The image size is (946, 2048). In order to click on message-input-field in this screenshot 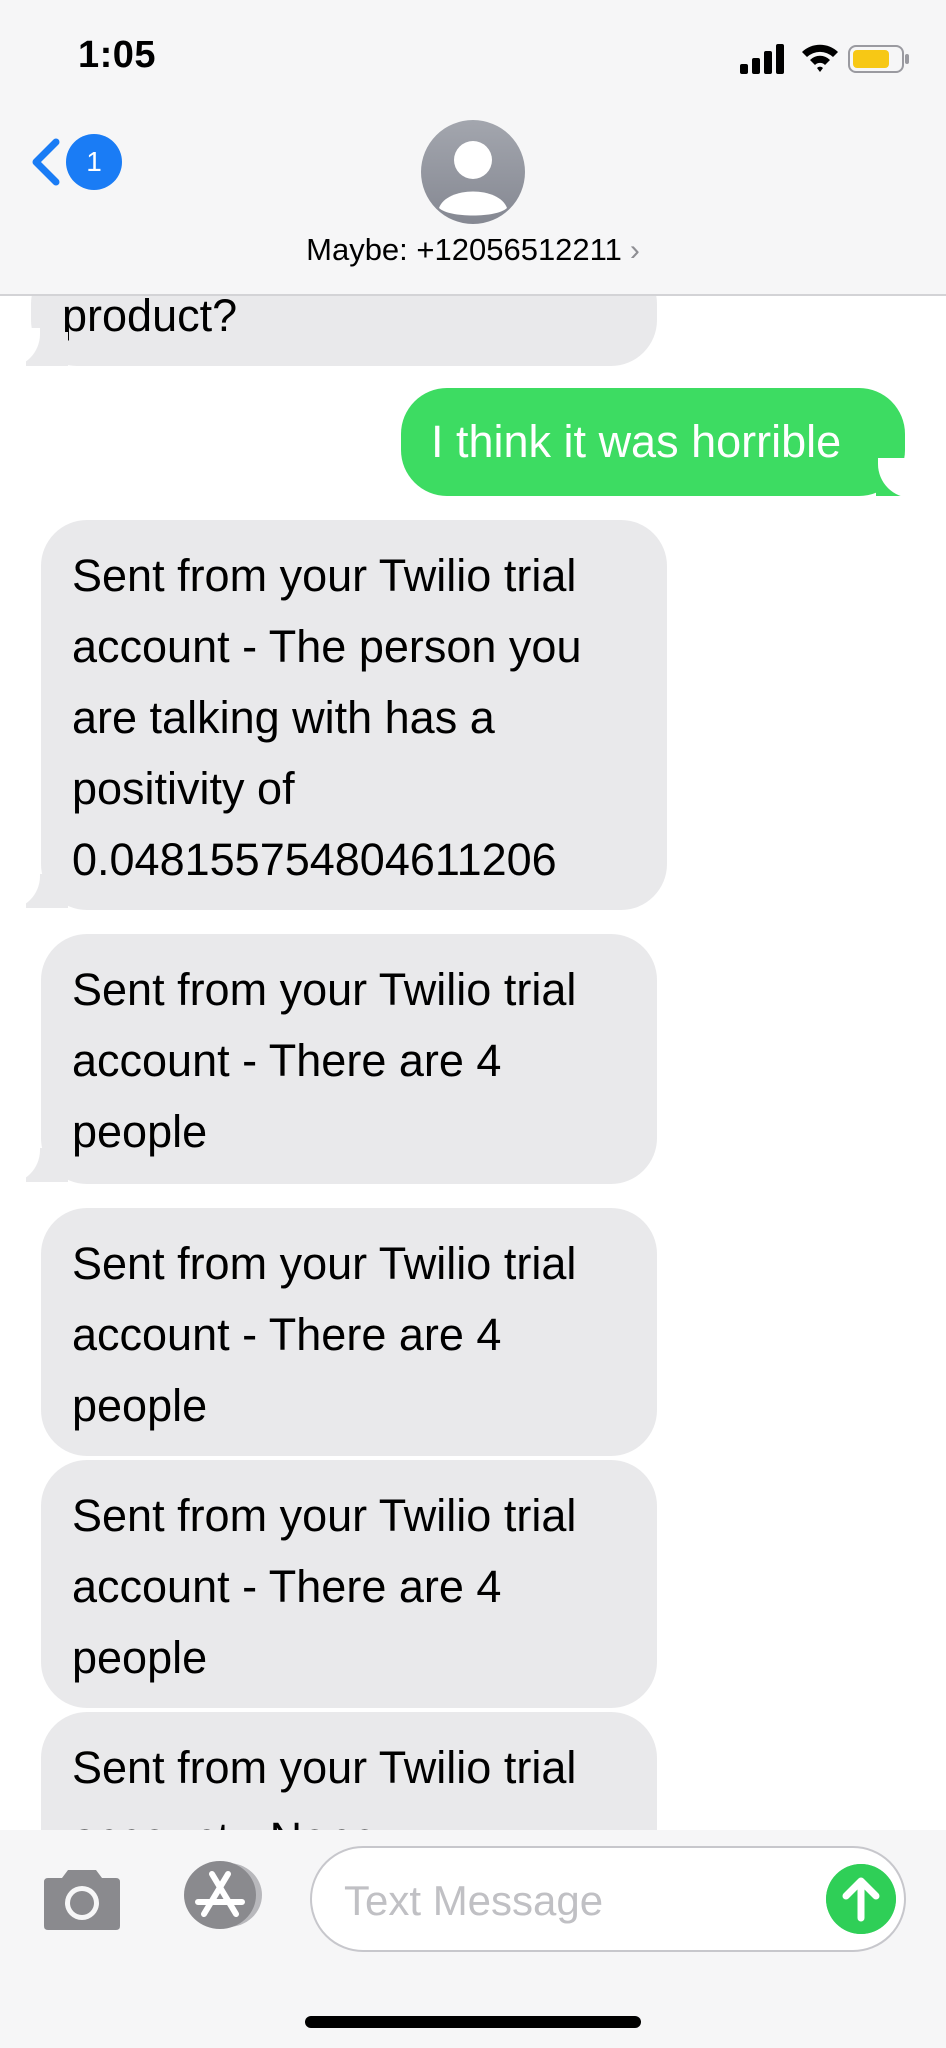, I will do `click(608, 1899)`.